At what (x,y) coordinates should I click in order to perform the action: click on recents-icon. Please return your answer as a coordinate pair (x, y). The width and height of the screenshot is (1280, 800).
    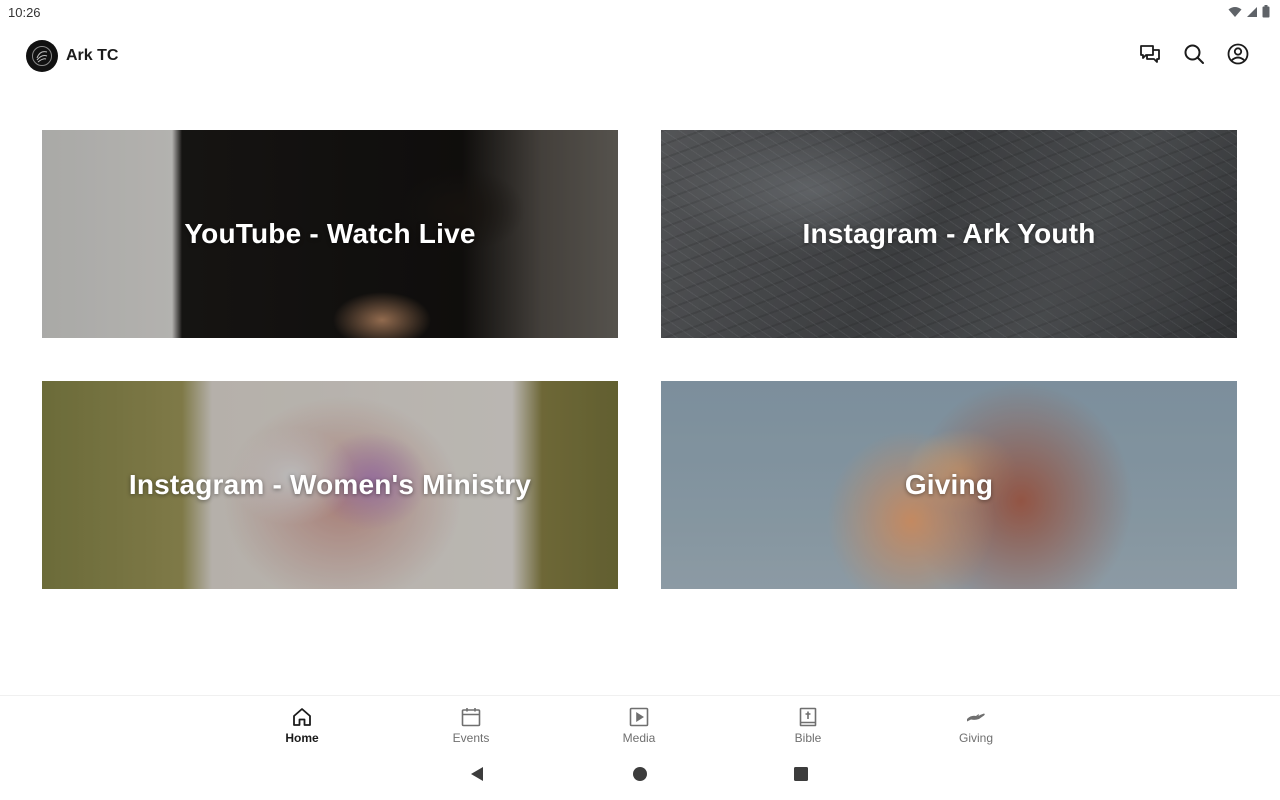
    Looking at the image, I should click on (801, 776).